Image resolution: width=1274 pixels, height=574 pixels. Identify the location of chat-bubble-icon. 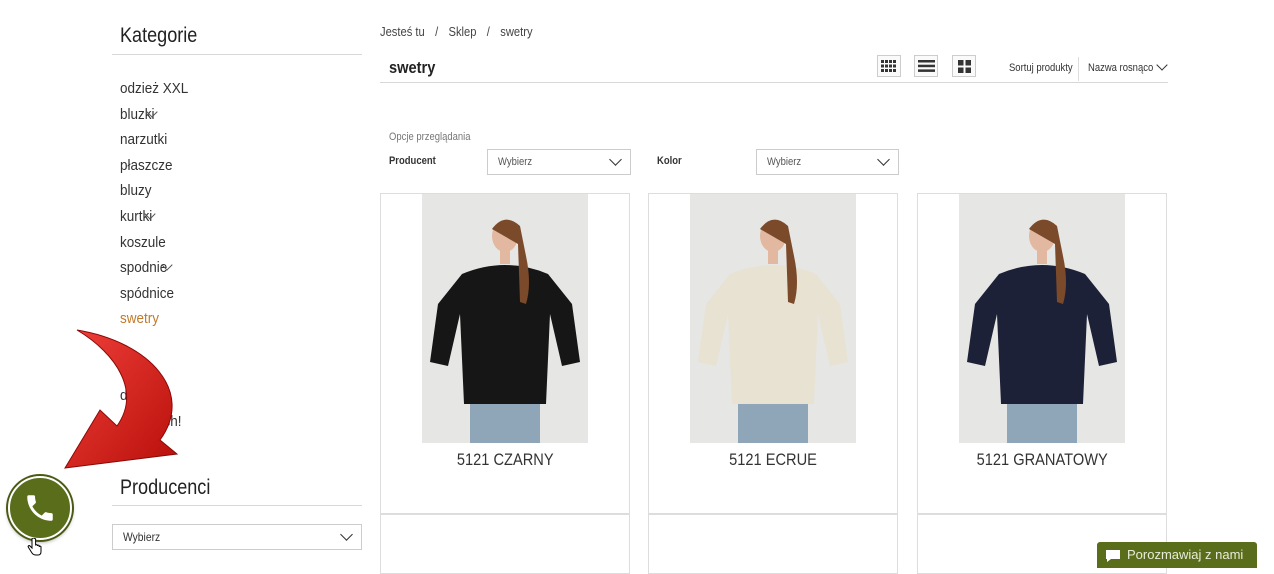
(1113, 556).